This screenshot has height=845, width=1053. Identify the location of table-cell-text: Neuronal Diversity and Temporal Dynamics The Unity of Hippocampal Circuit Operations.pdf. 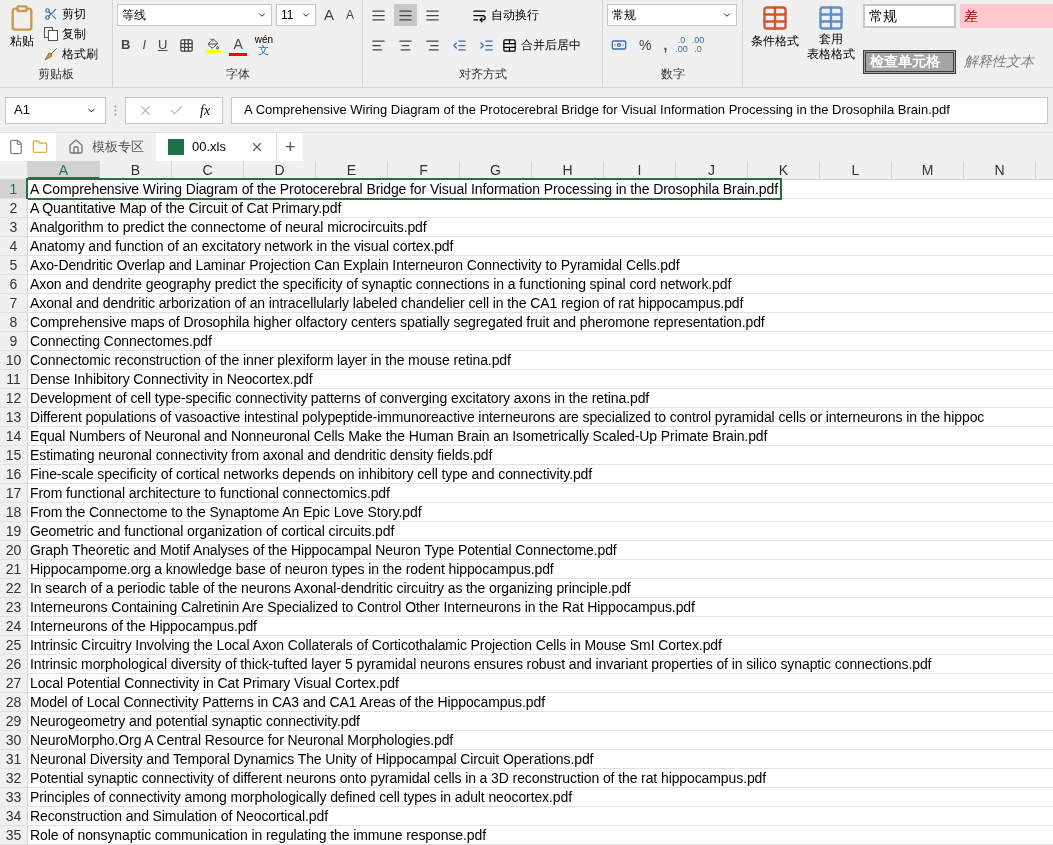
(312, 759).